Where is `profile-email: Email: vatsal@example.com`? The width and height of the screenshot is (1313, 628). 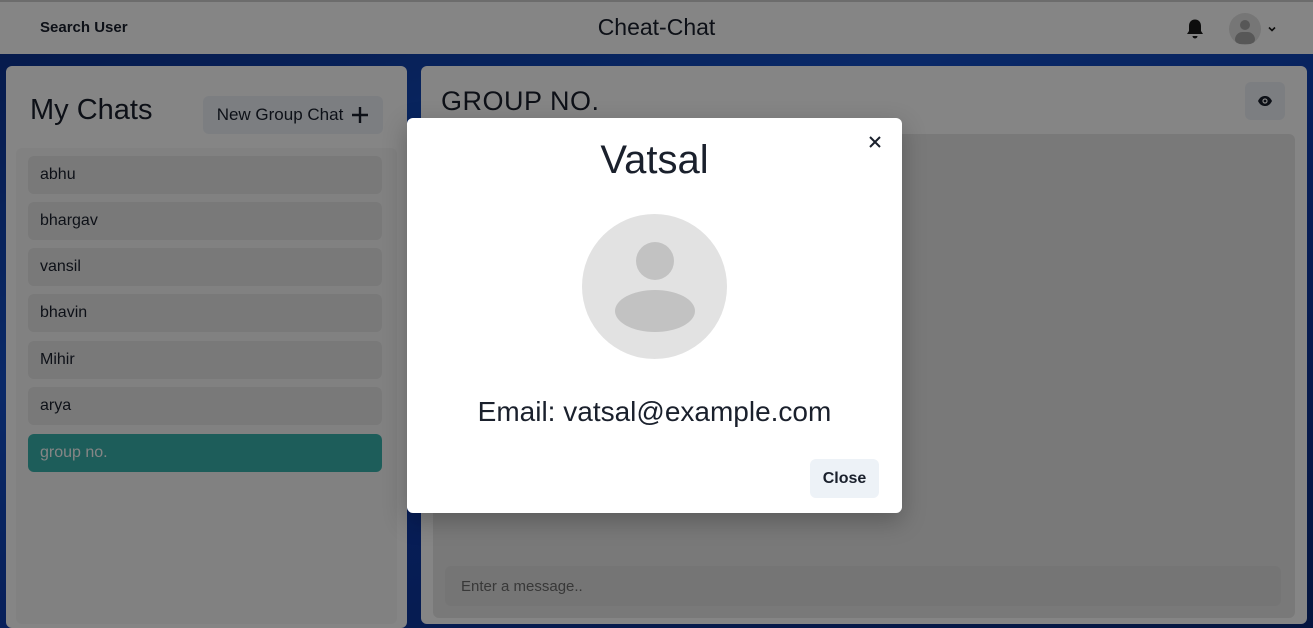
profile-email: Email: vatsal@example.com is located at coordinates (654, 411).